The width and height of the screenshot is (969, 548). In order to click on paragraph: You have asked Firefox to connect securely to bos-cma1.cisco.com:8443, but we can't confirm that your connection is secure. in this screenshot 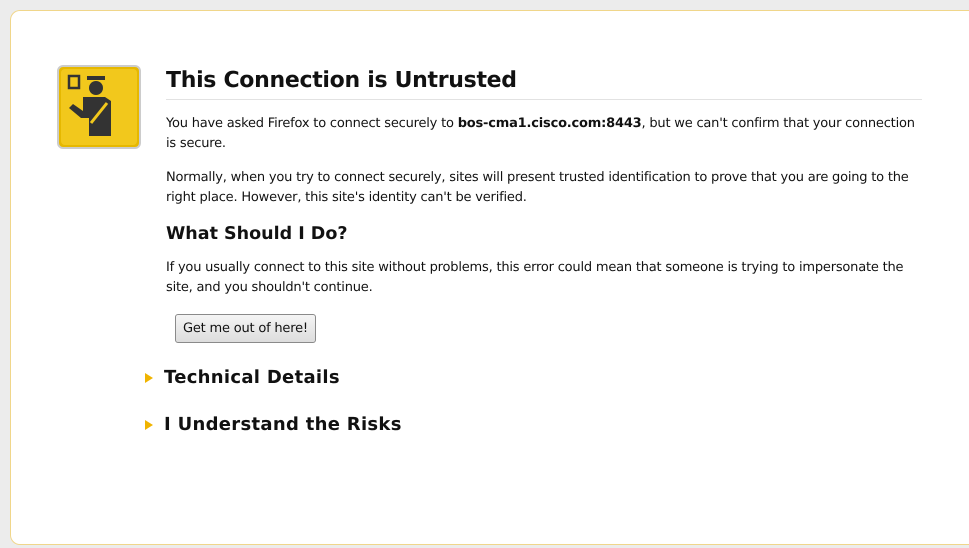, I will do `click(541, 134)`.